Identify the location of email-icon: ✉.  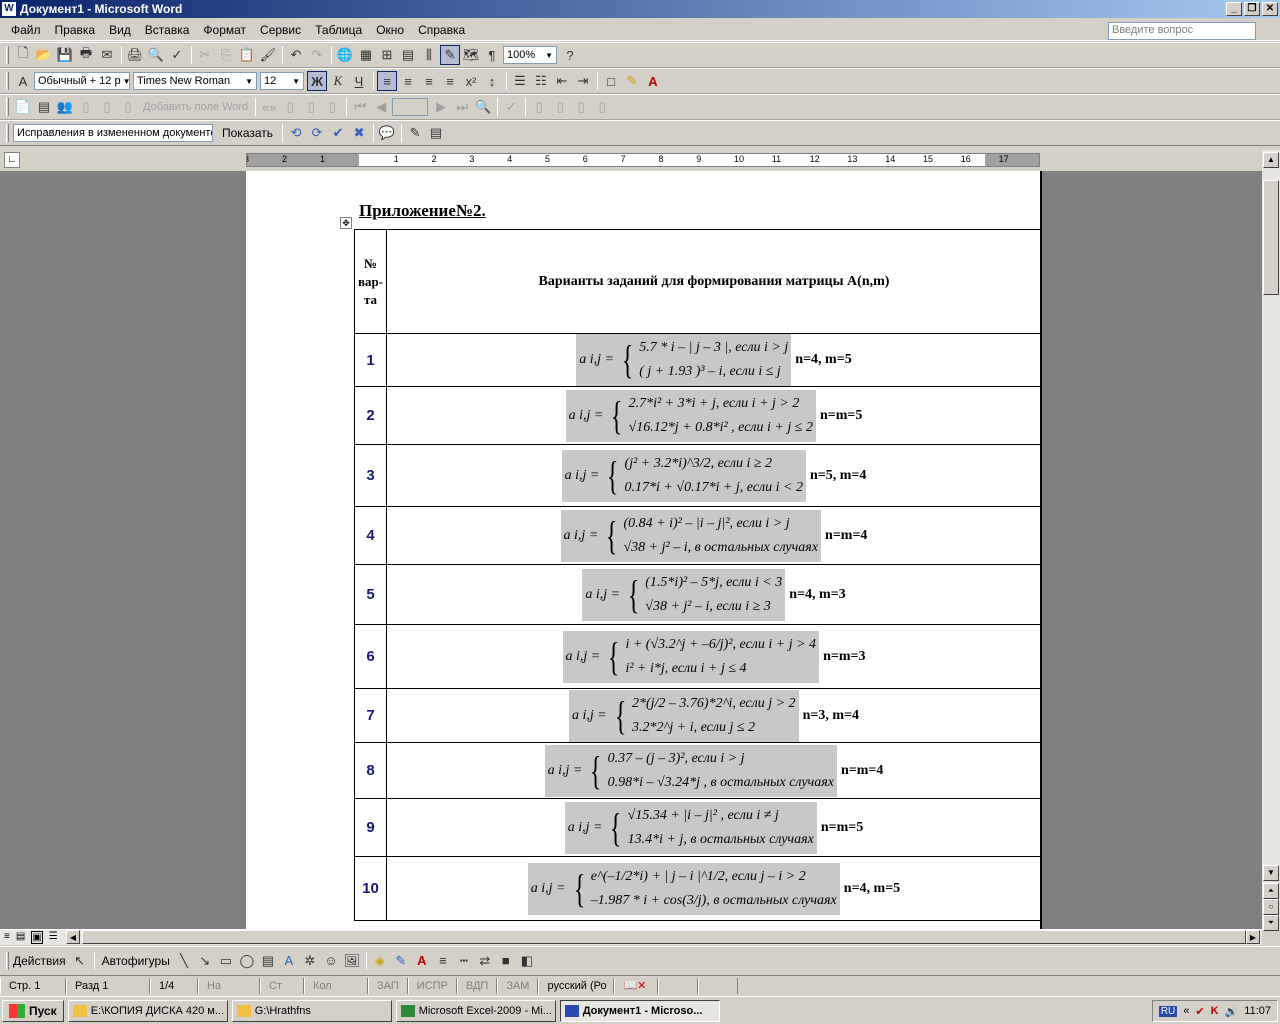
(107, 55).